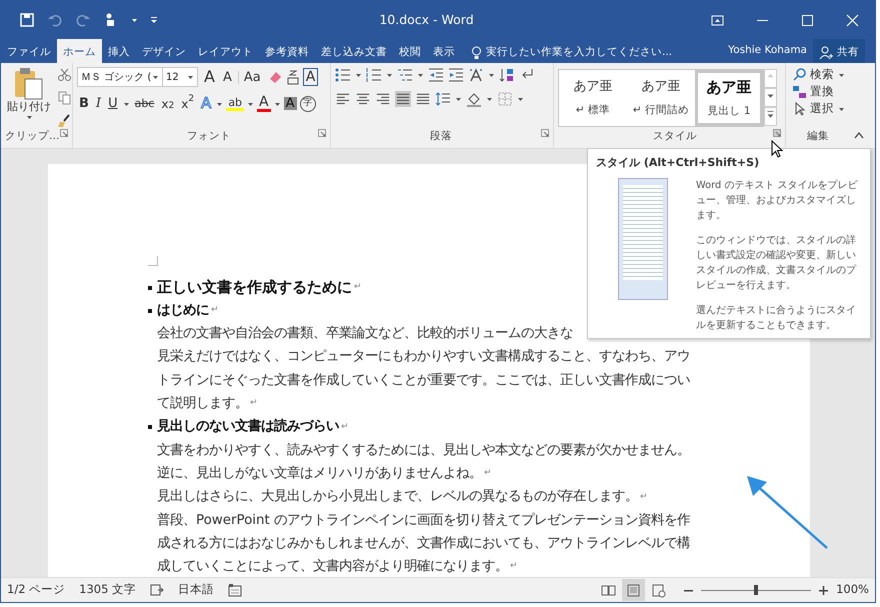  What do you see at coordinates (196, 590) in the screenshot?
I see `language-indicator: 日本語` at bounding box center [196, 590].